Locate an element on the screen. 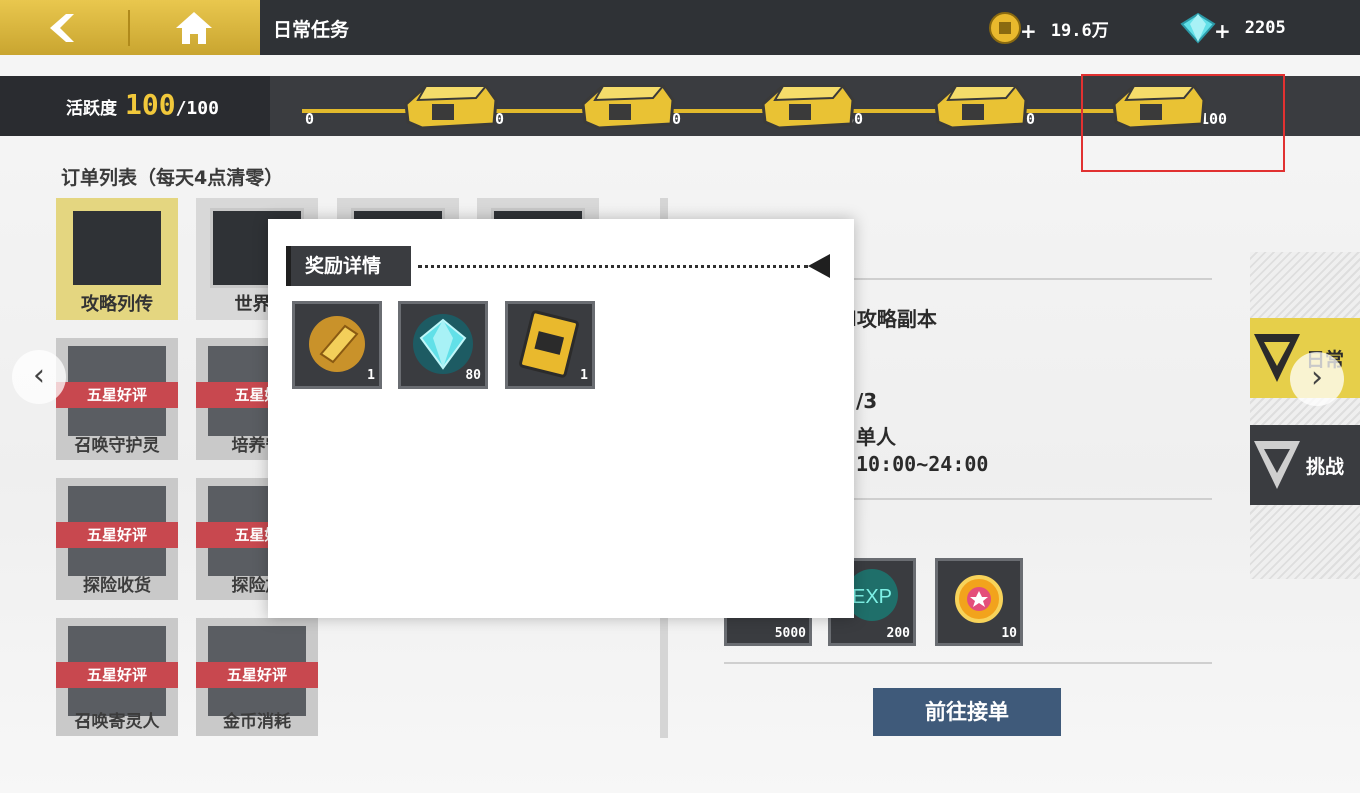 The width and height of the screenshot is (1360, 793). task-name: 探险收货 is located at coordinates (117, 586).